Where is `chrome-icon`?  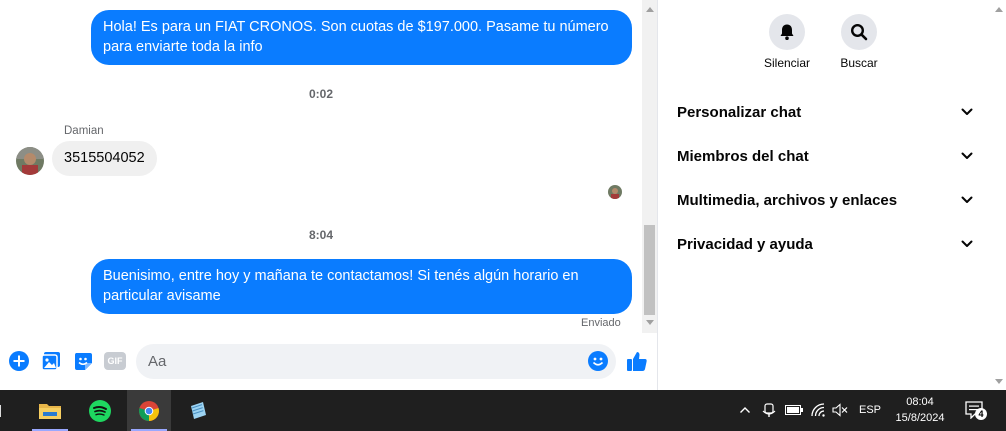 chrome-icon is located at coordinates (149, 410).